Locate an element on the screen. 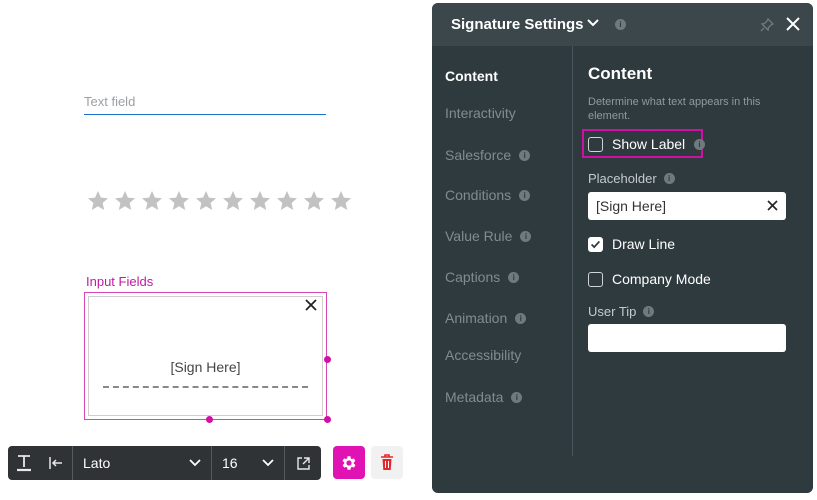 The height and width of the screenshot is (500, 817). nav-item-content: Content is located at coordinates (471, 76).